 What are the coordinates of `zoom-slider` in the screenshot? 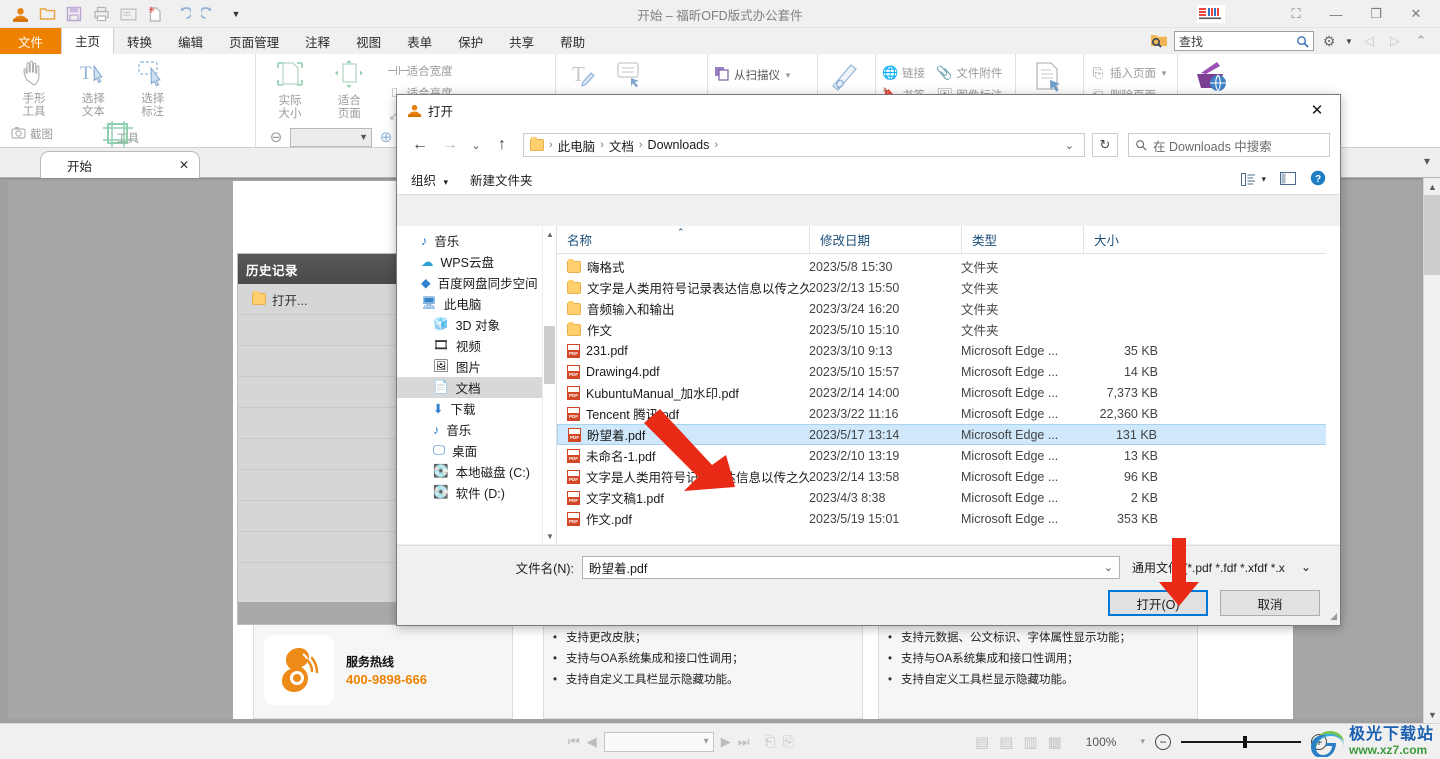 It's located at (1240, 741).